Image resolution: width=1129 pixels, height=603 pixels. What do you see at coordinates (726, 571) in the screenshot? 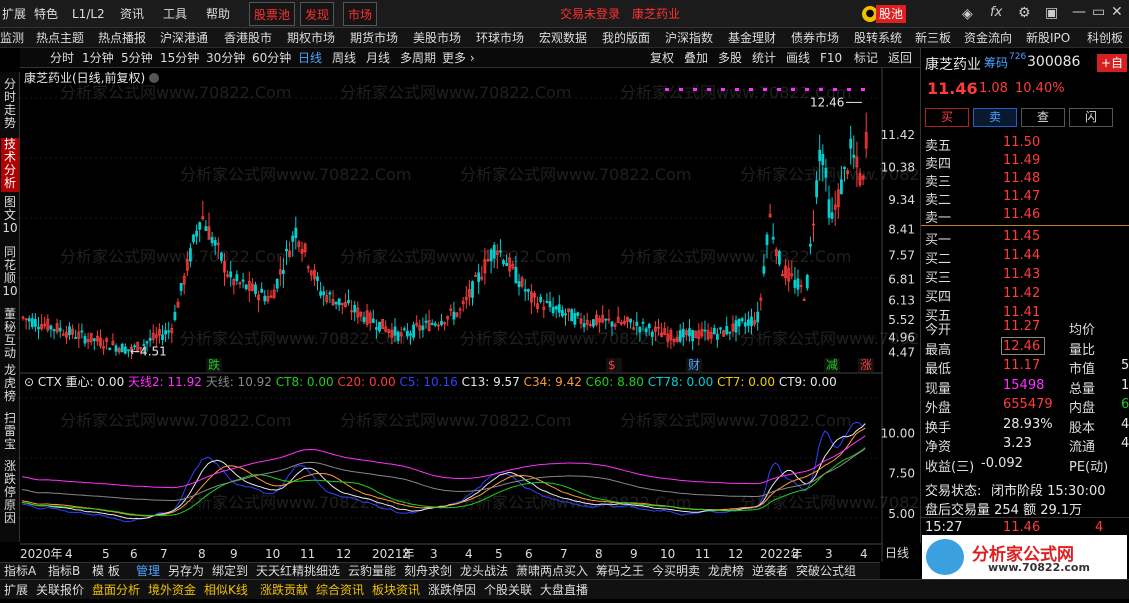
I see `indicator-tab: 龙虎榜` at bounding box center [726, 571].